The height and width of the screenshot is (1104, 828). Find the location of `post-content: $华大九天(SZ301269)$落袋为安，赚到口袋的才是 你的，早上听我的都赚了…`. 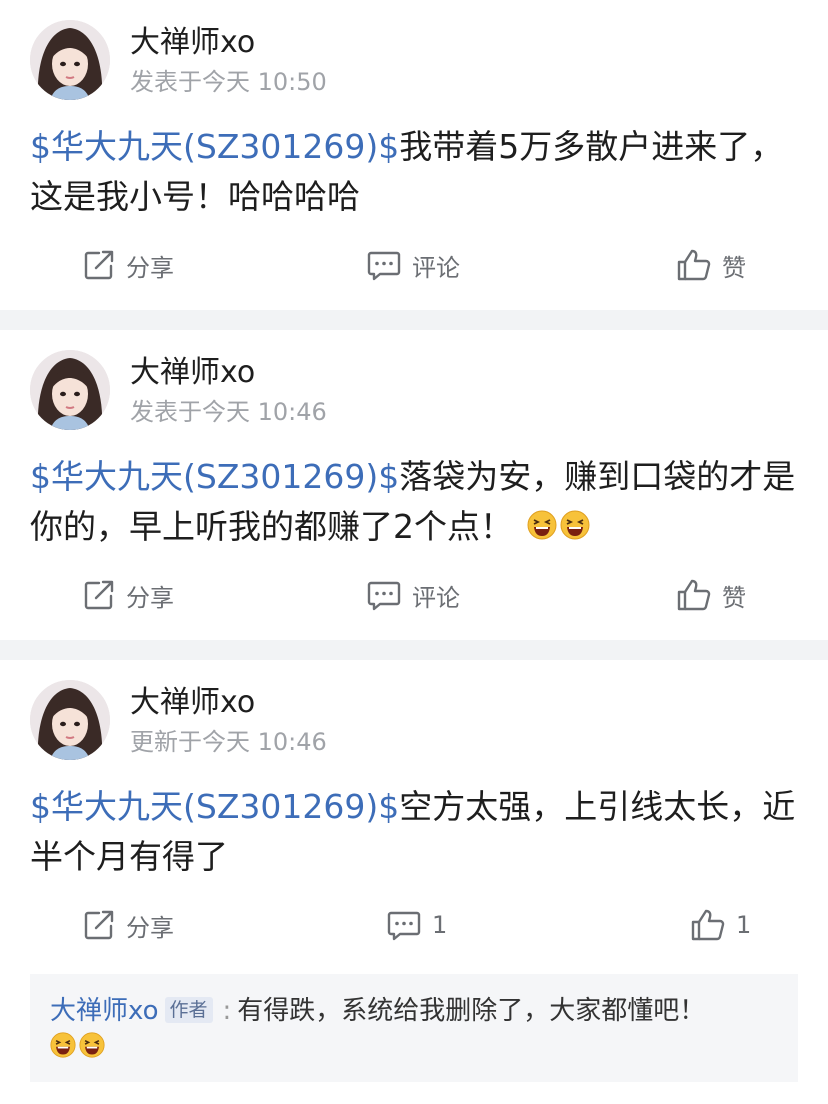

post-content: $华大九天(SZ301269)$落袋为安，赚到口袋的才是 你的，早上听我的都赚了… is located at coordinates (417, 503).